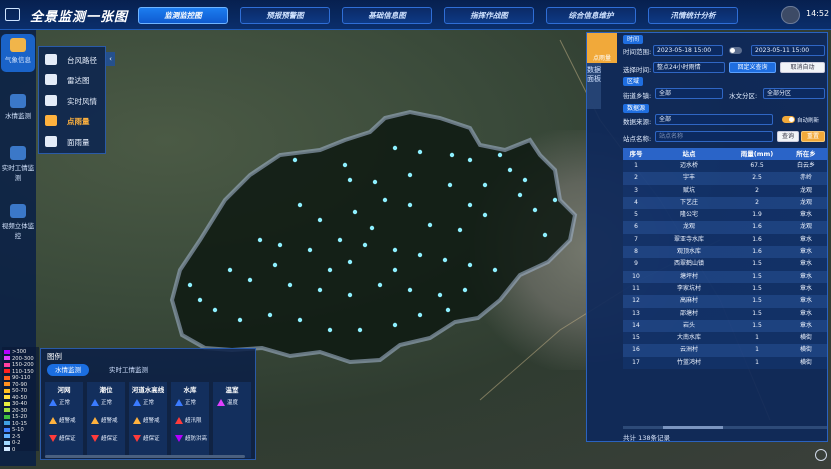  What do you see at coordinates (688, 50) in the screenshot?
I see `time-start-input: 2023-05-18 15:00` at bounding box center [688, 50].